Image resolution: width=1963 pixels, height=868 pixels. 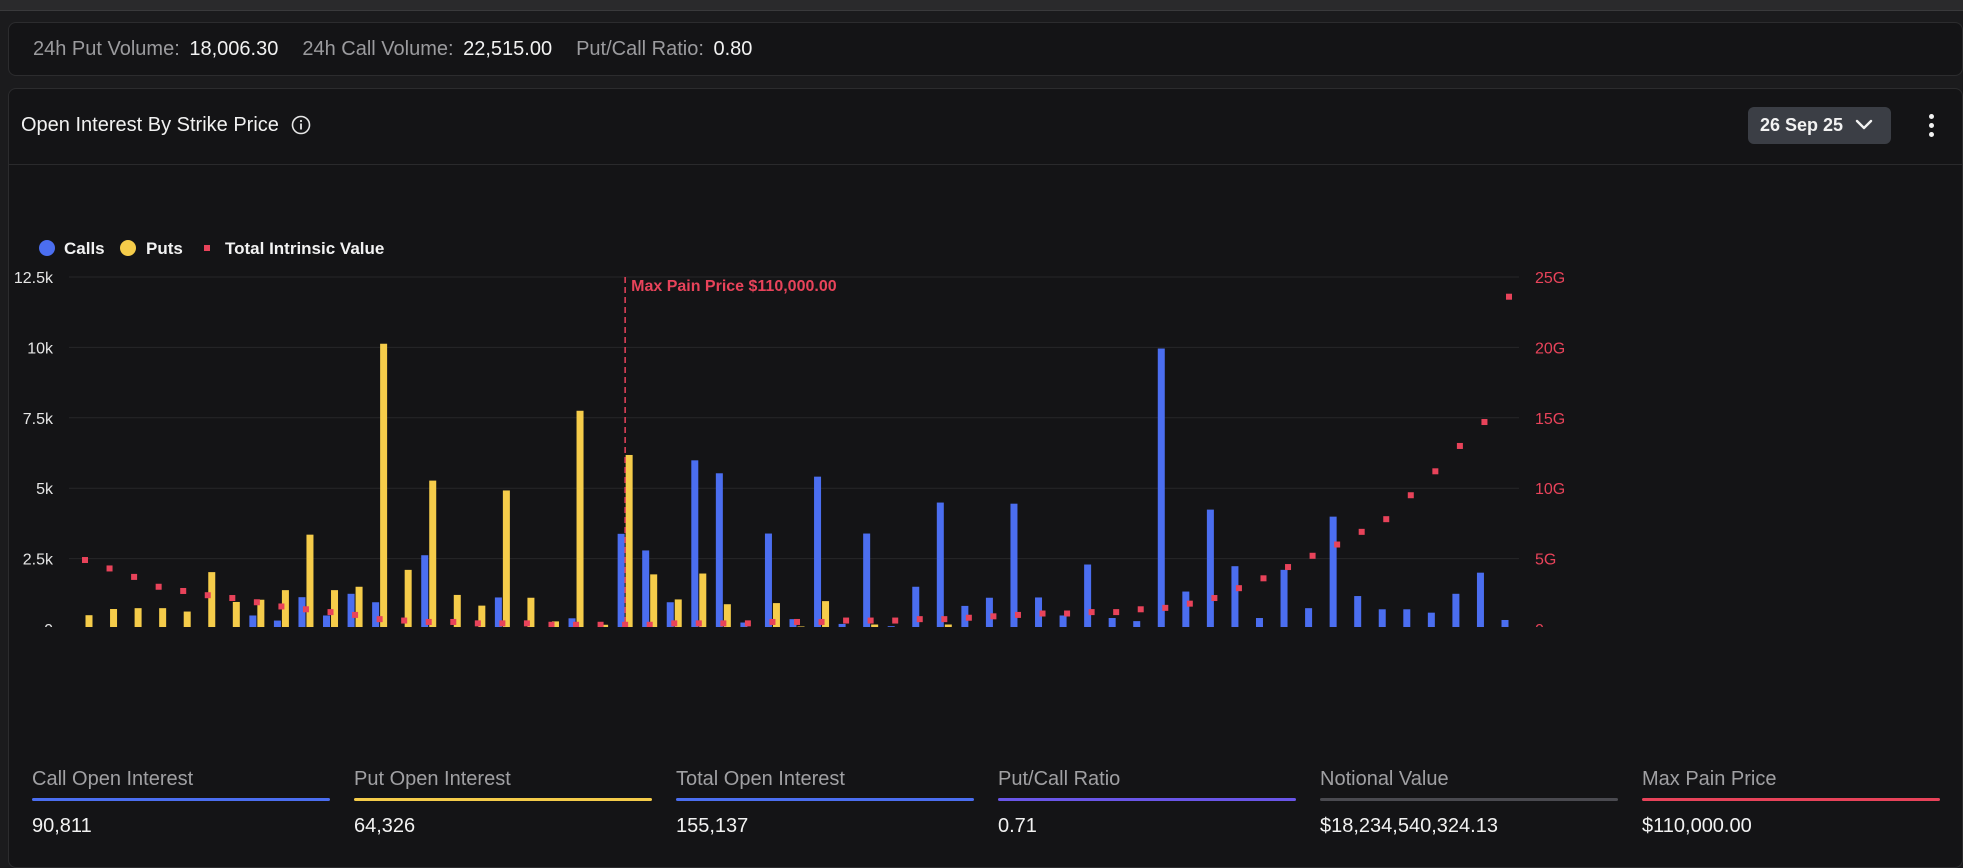 I want to click on chevron-down-icon, so click(x=1864, y=124).